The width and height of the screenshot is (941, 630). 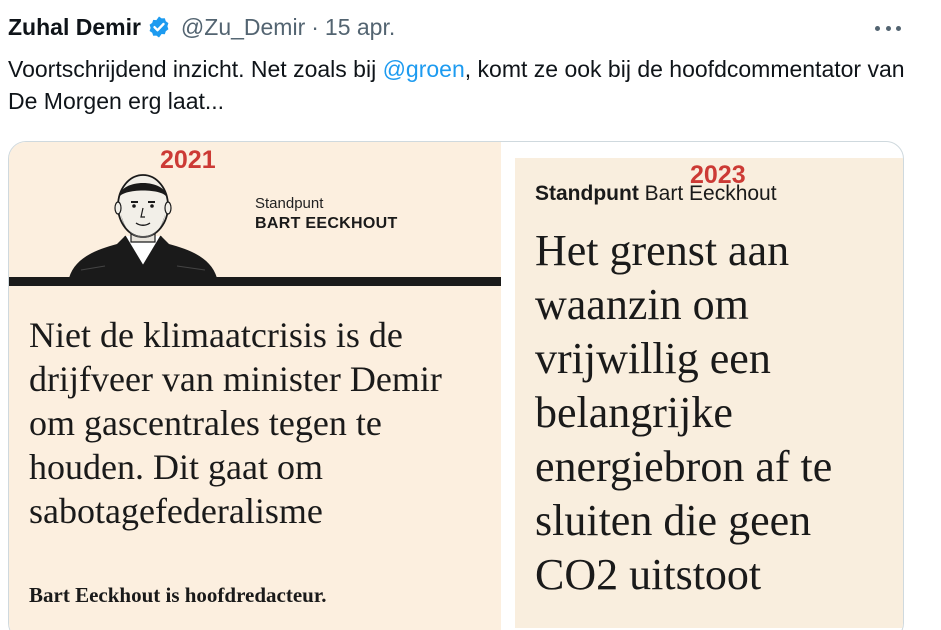 I want to click on columnist-name: BART EECKHOUT, so click(x=326, y=223).